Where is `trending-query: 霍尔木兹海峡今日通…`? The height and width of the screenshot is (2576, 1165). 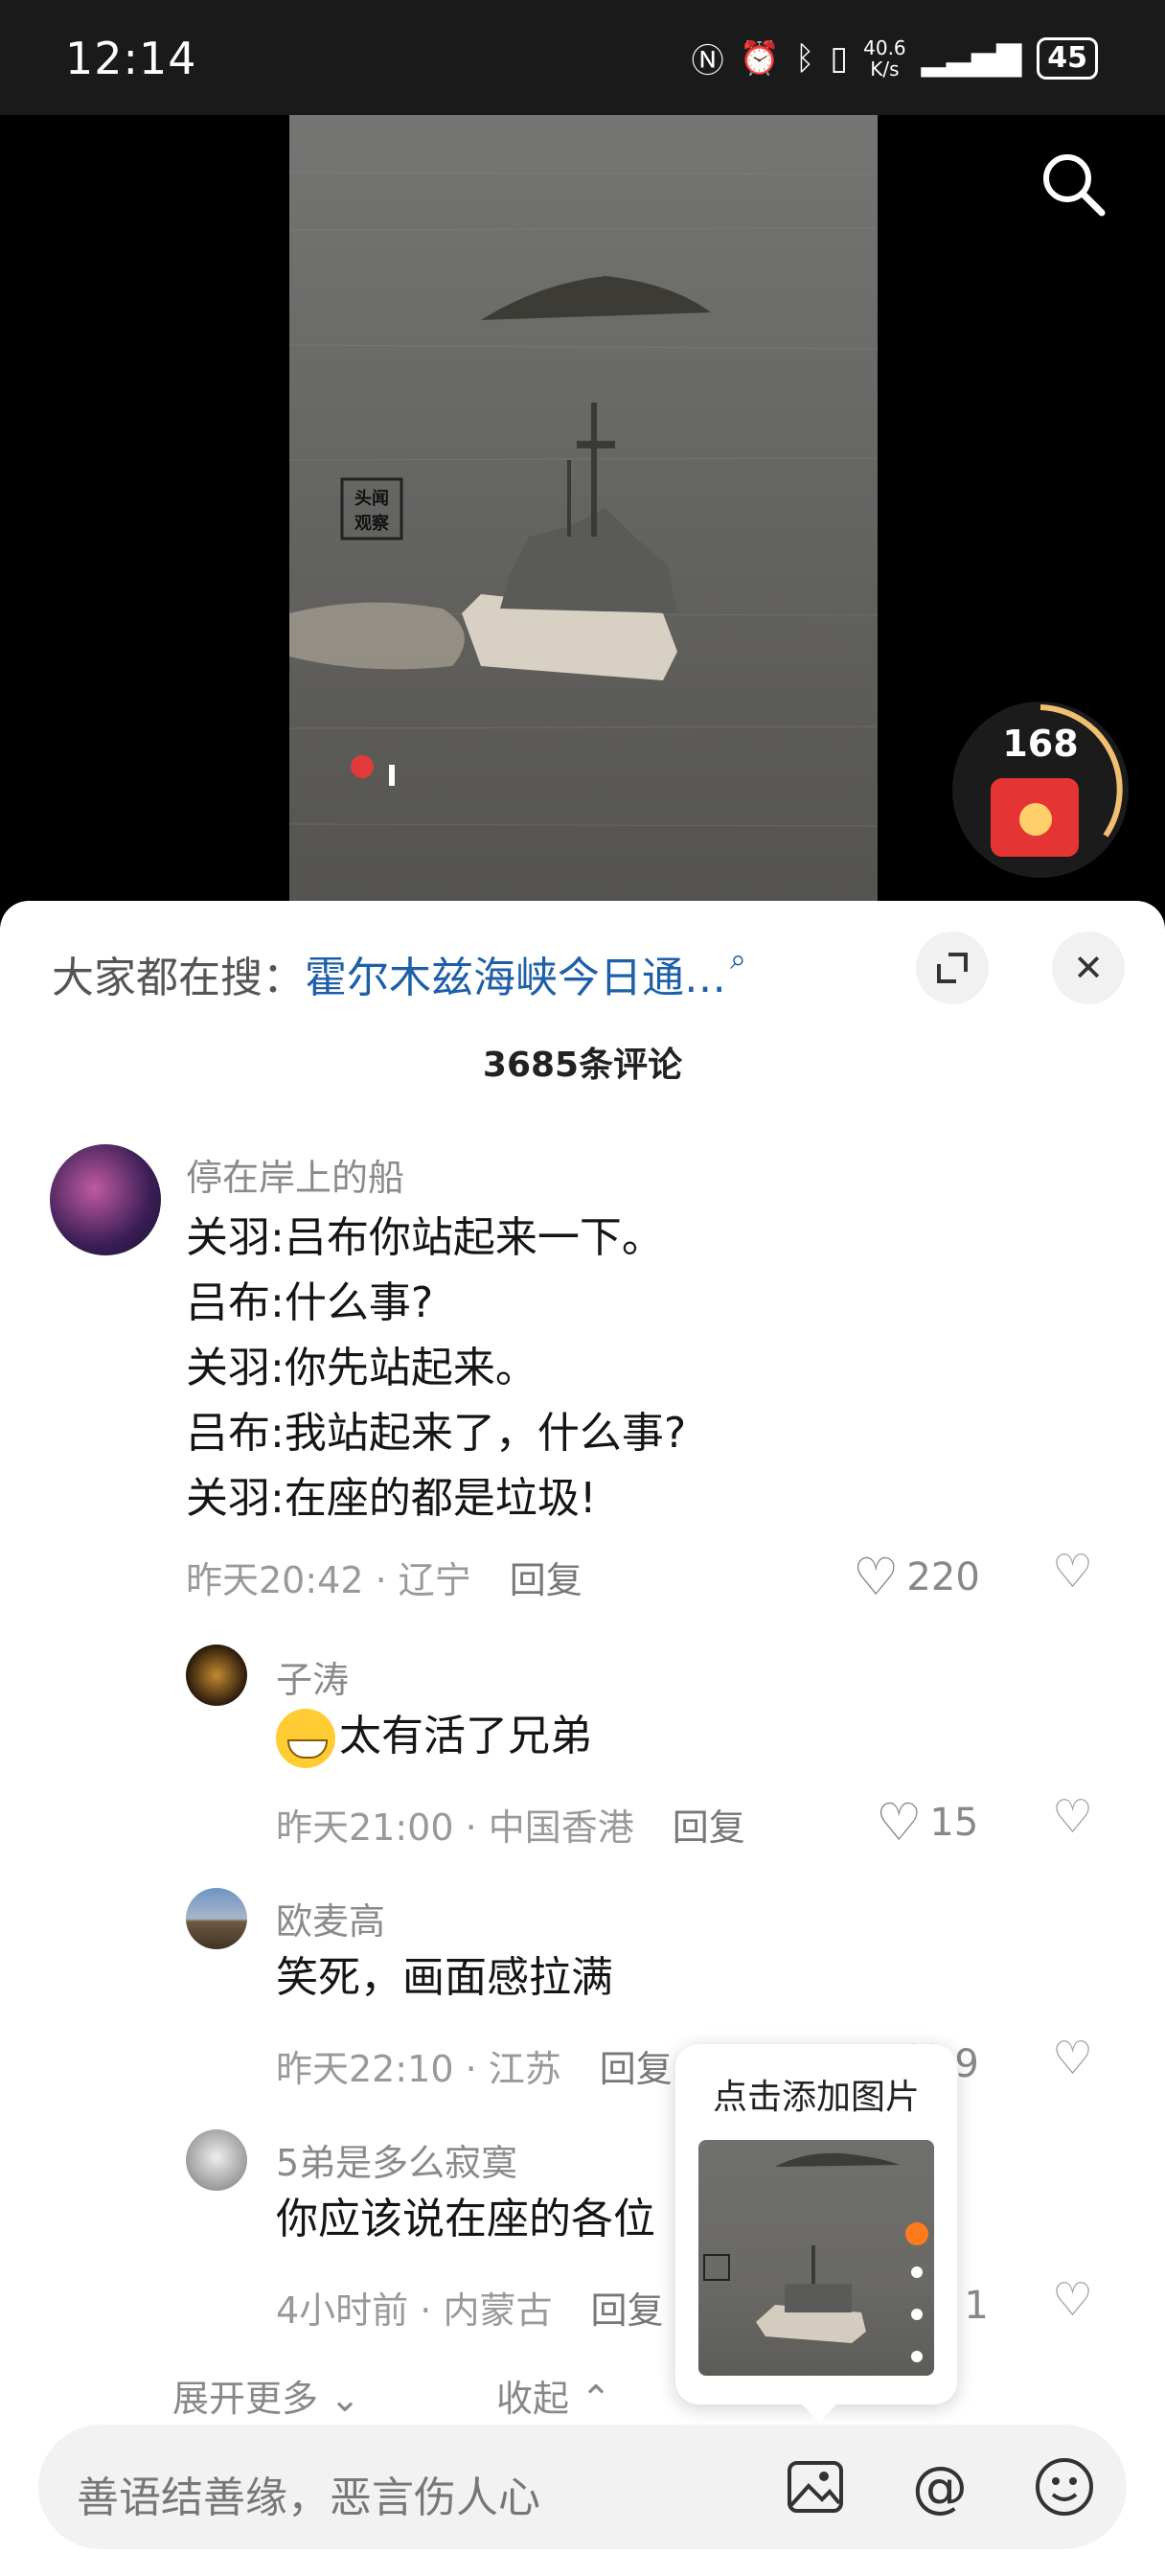
trending-query: 霍尔木兹海峡今日通… is located at coordinates (515, 978).